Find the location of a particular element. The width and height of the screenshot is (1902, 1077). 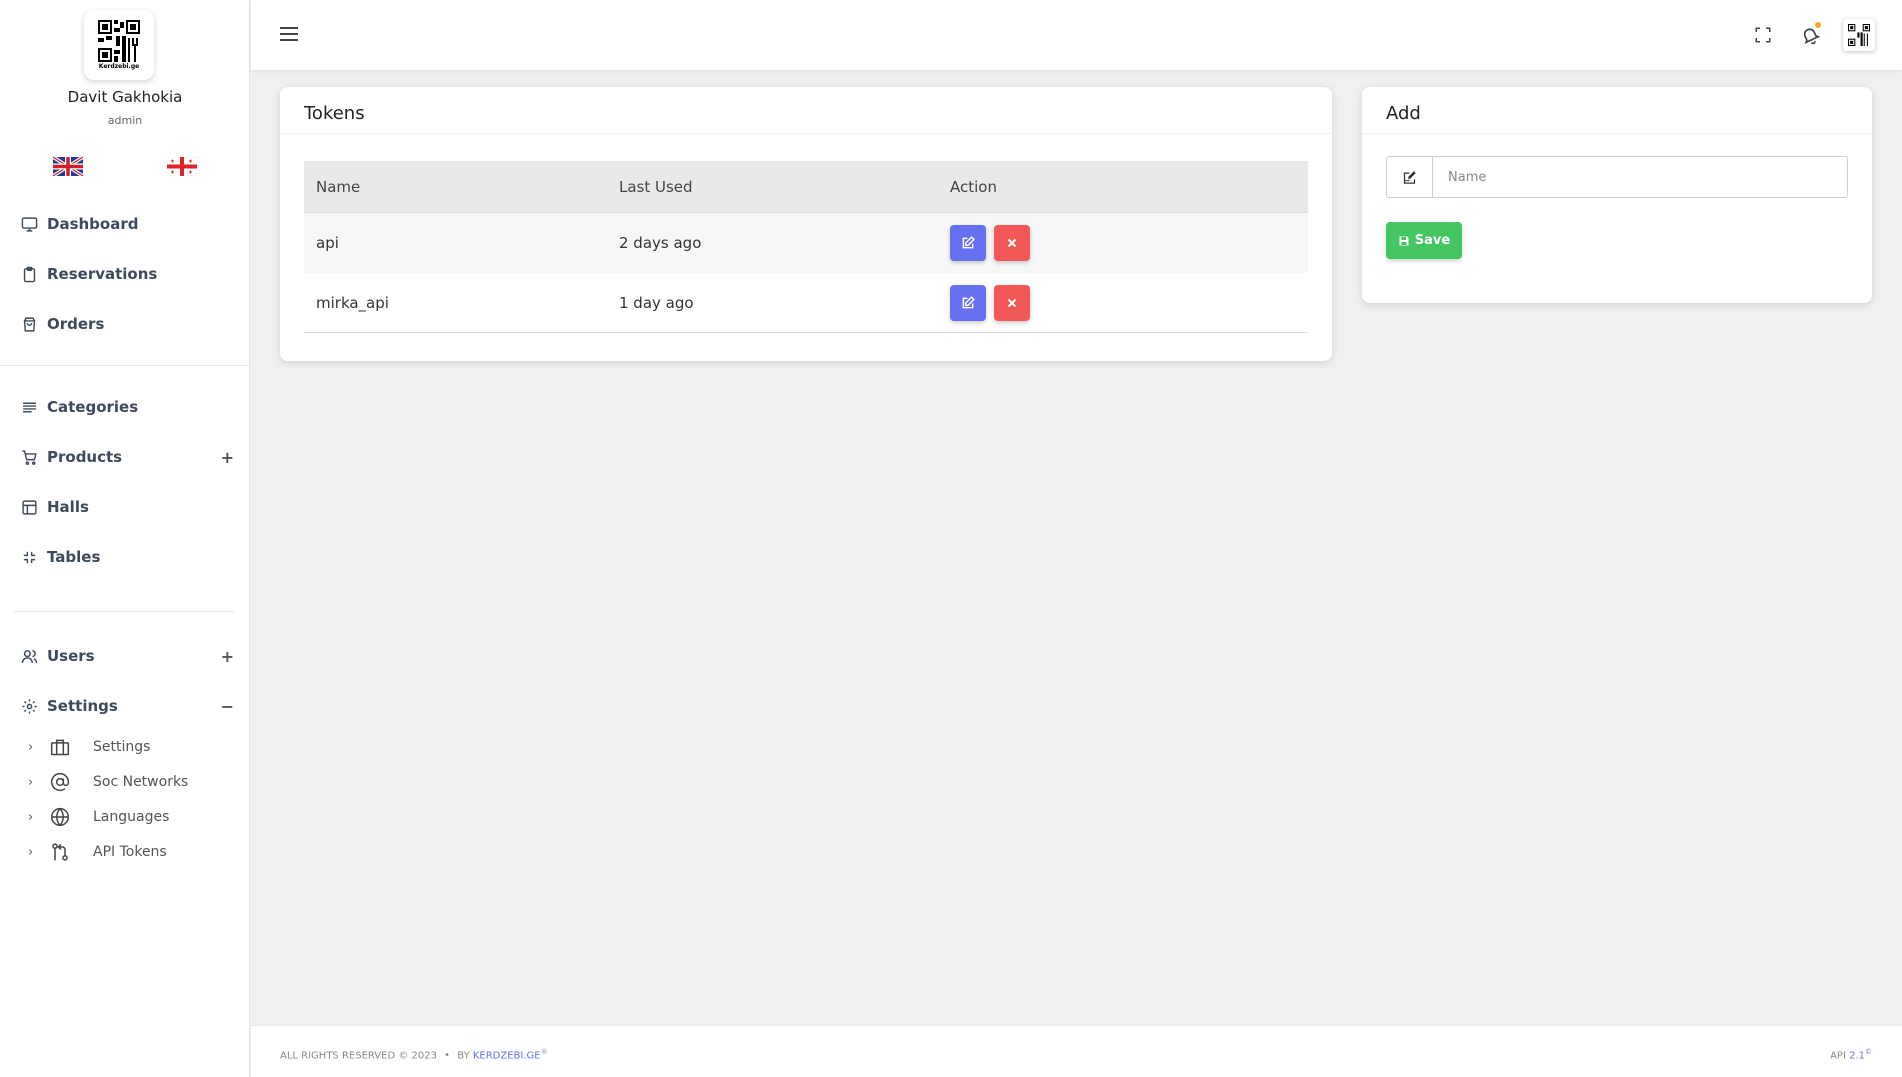

table-layout-icon is located at coordinates (29, 507).